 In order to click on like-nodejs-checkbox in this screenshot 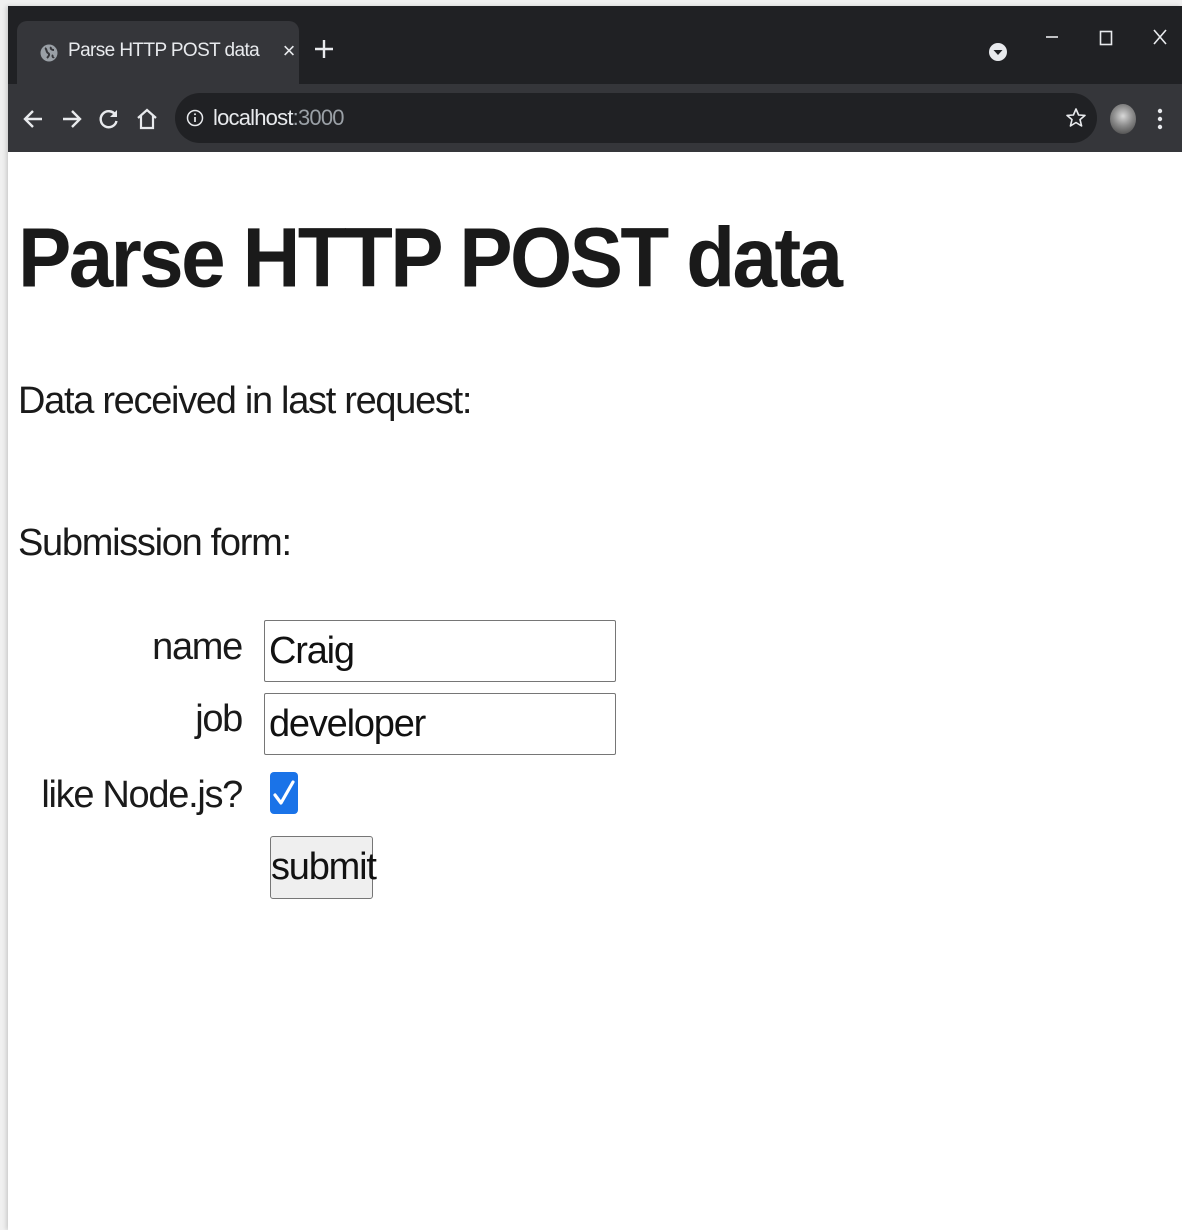, I will do `click(284, 793)`.